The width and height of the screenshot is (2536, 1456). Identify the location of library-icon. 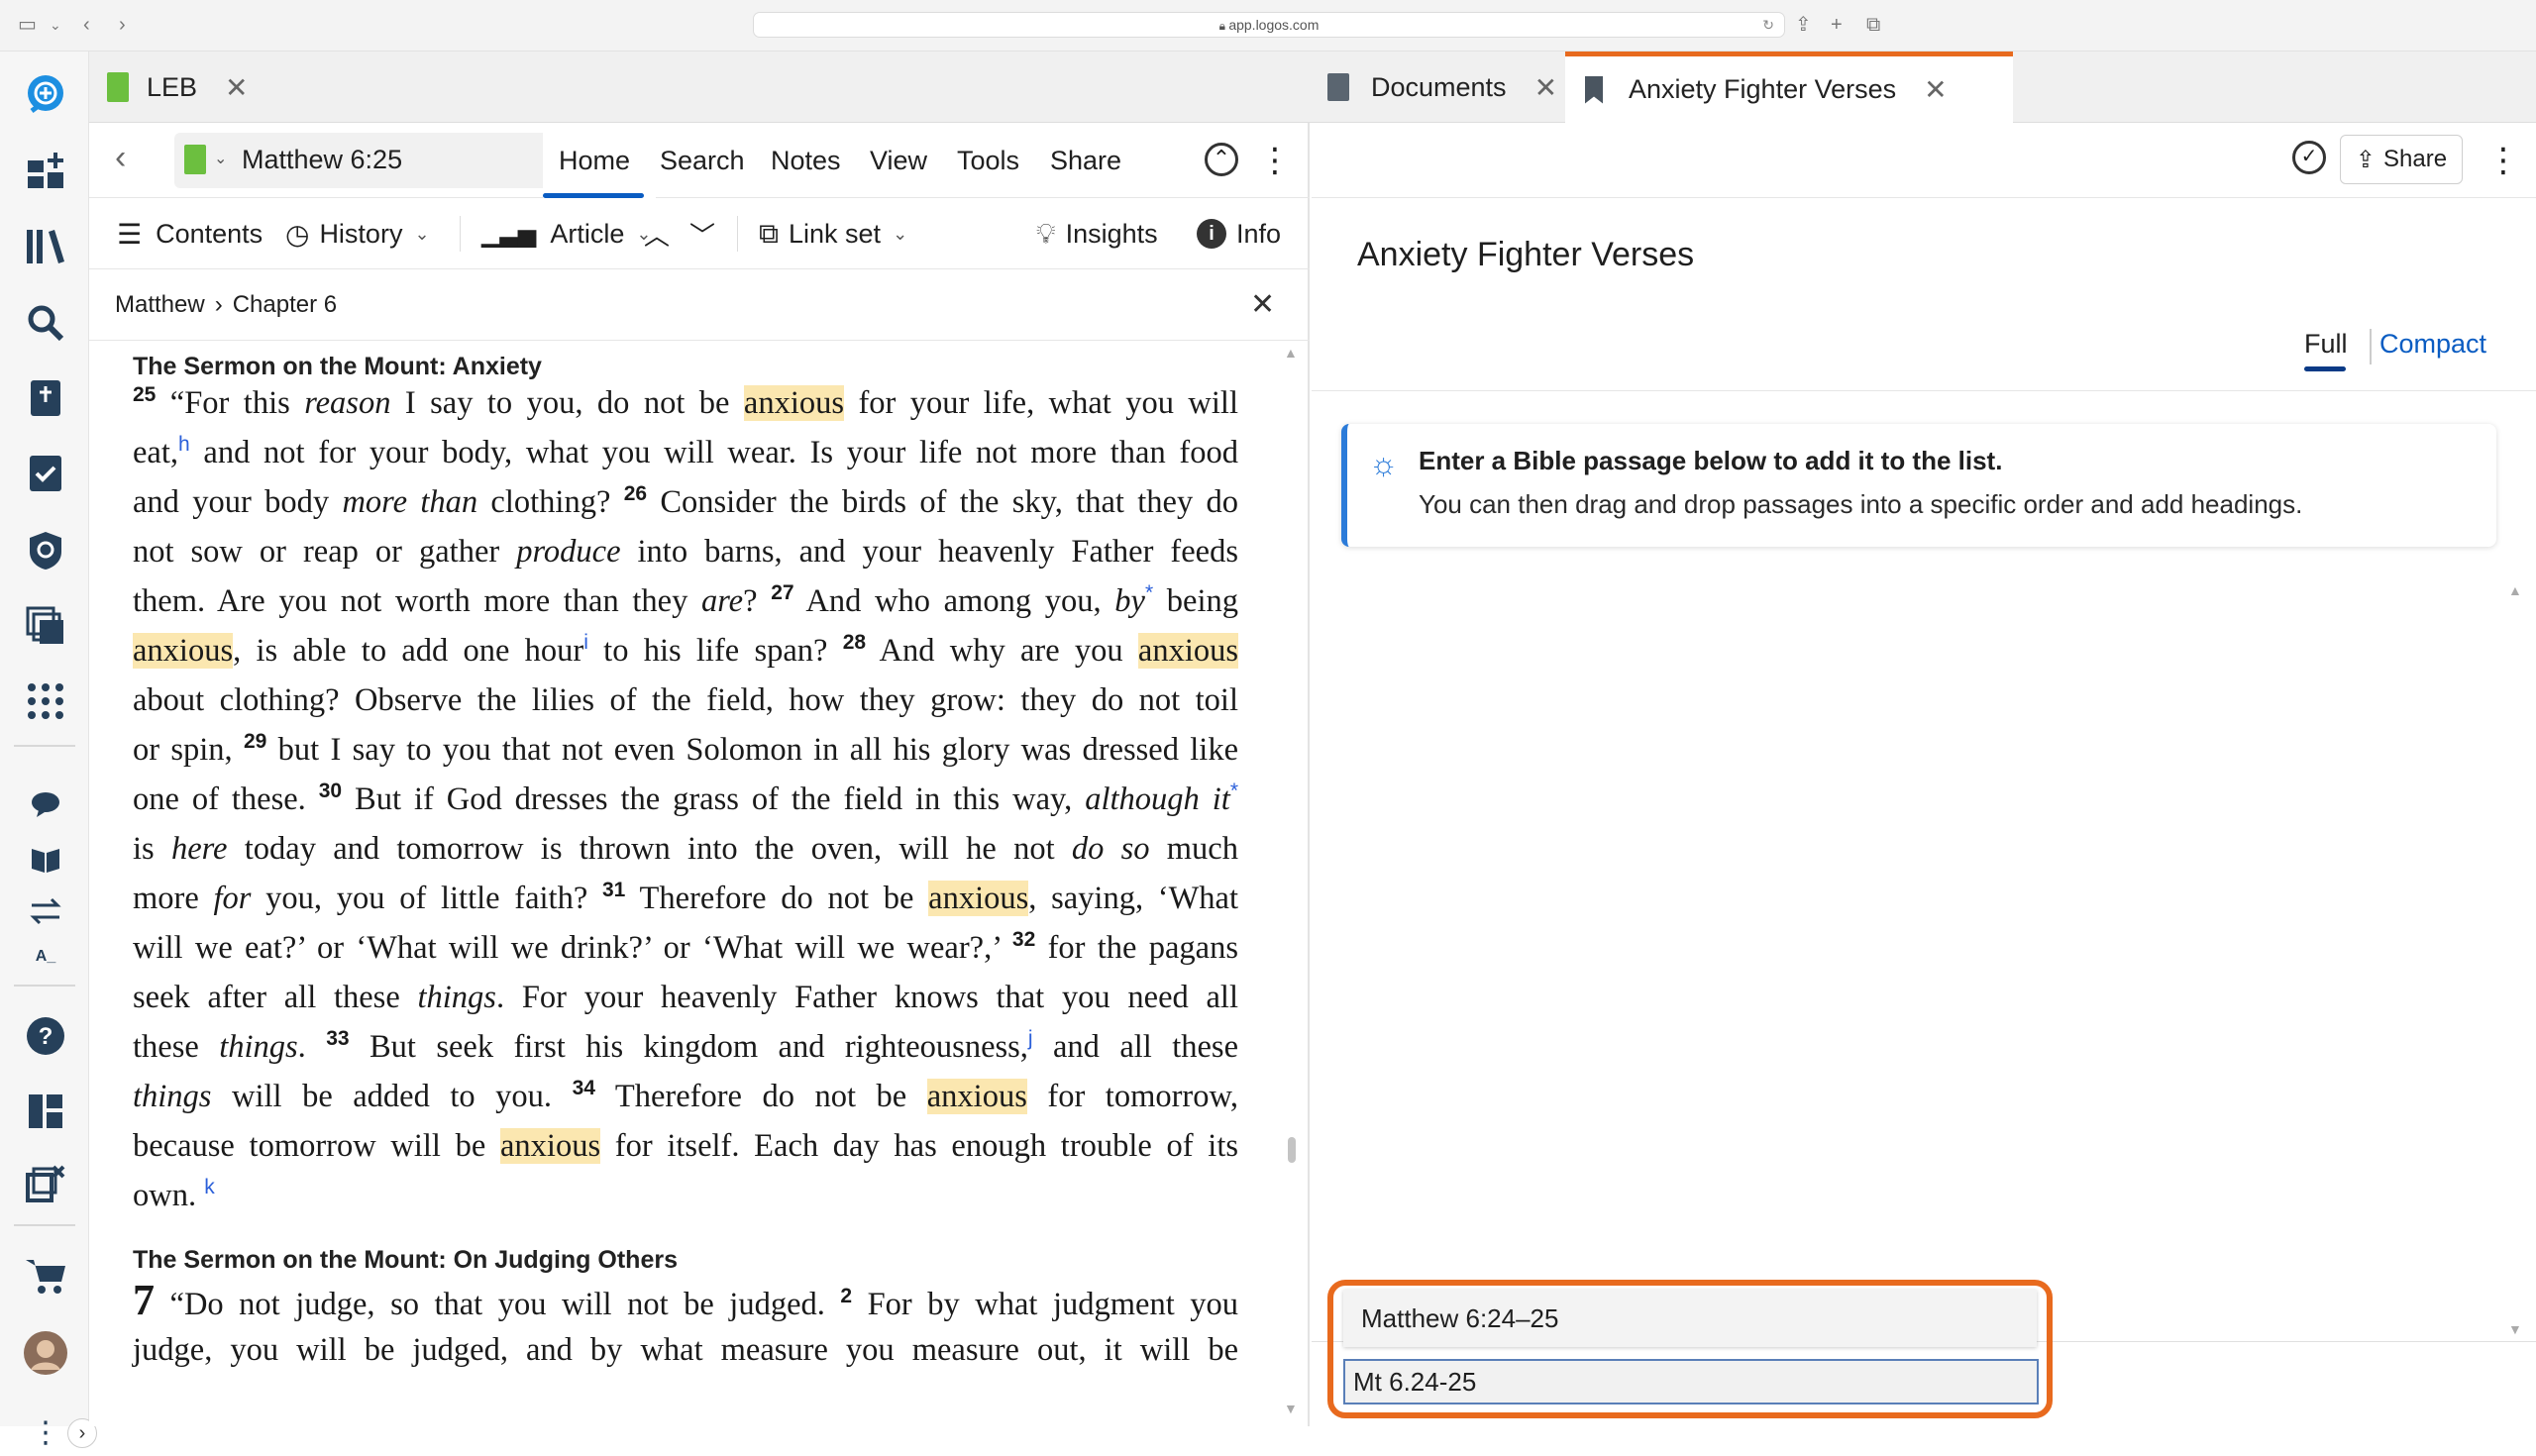
(45, 245).